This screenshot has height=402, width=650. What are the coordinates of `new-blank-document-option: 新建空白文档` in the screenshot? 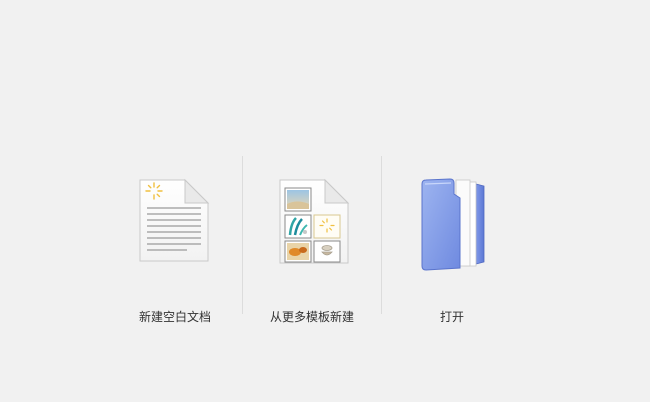 It's located at (175, 253).